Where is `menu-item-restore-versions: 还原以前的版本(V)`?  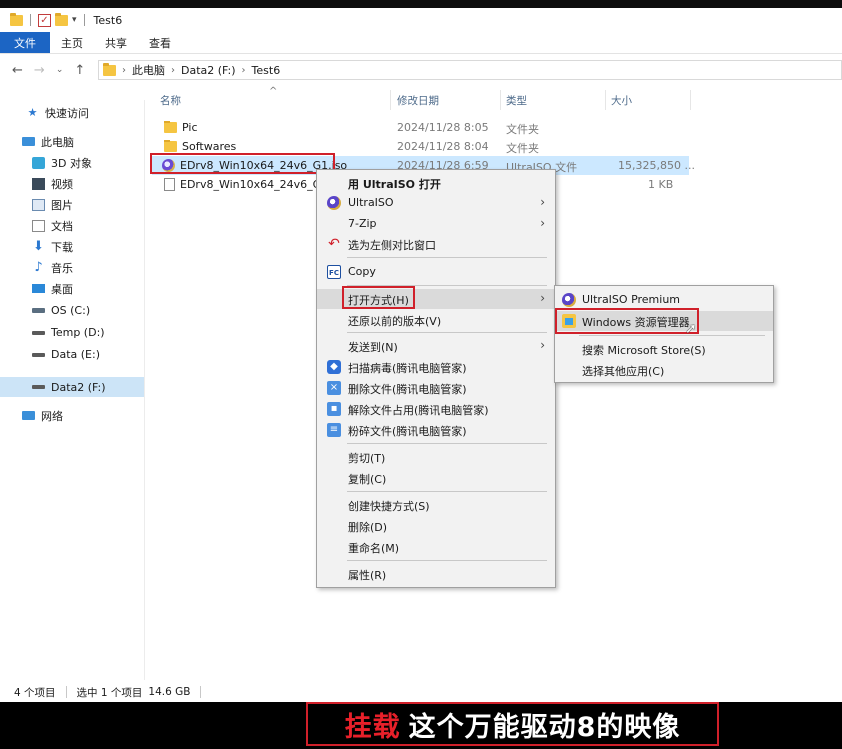
menu-item-restore-versions: 还原以前的版本(V) is located at coordinates (436, 320).